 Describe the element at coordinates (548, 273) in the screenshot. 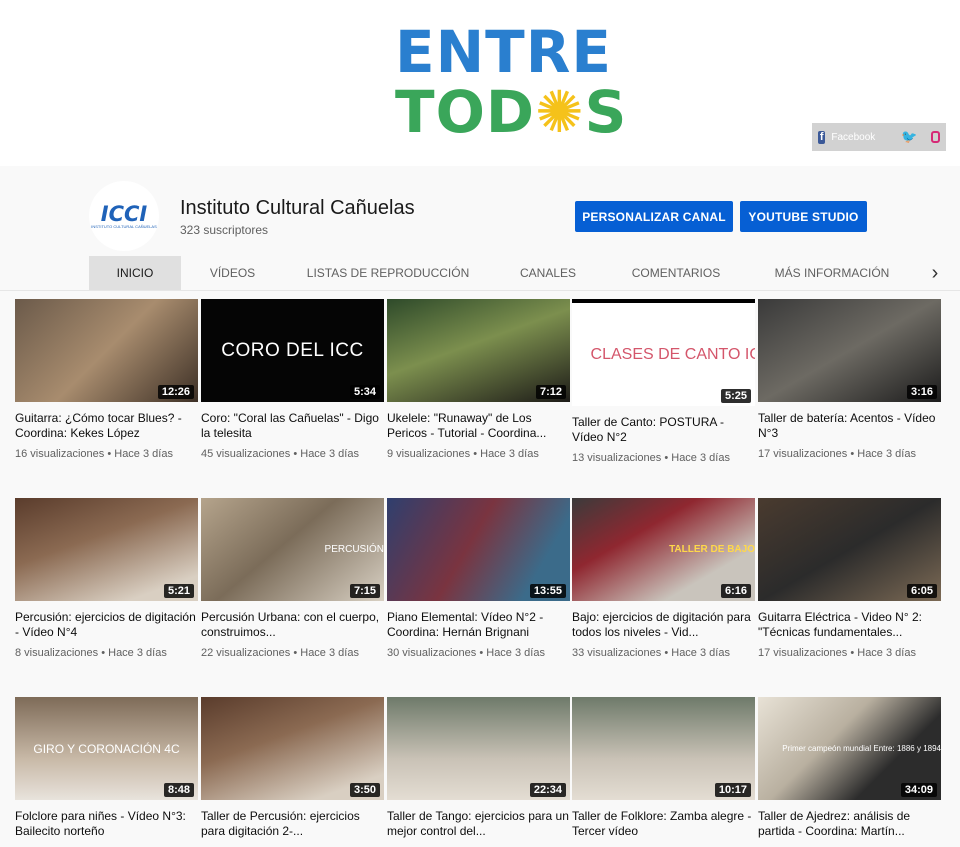

I see `tab-canales: CANALES` at that location.